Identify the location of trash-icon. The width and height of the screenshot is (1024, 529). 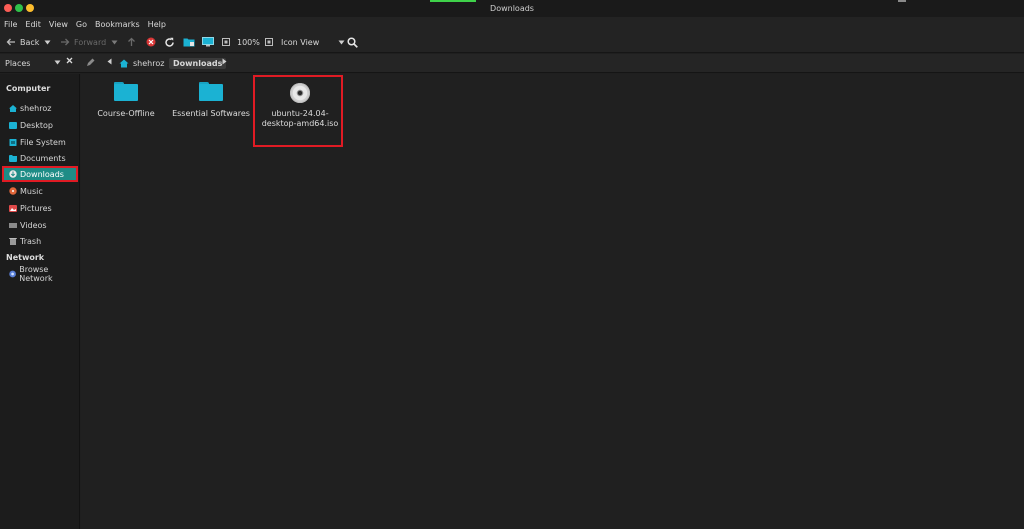
(13, 241).